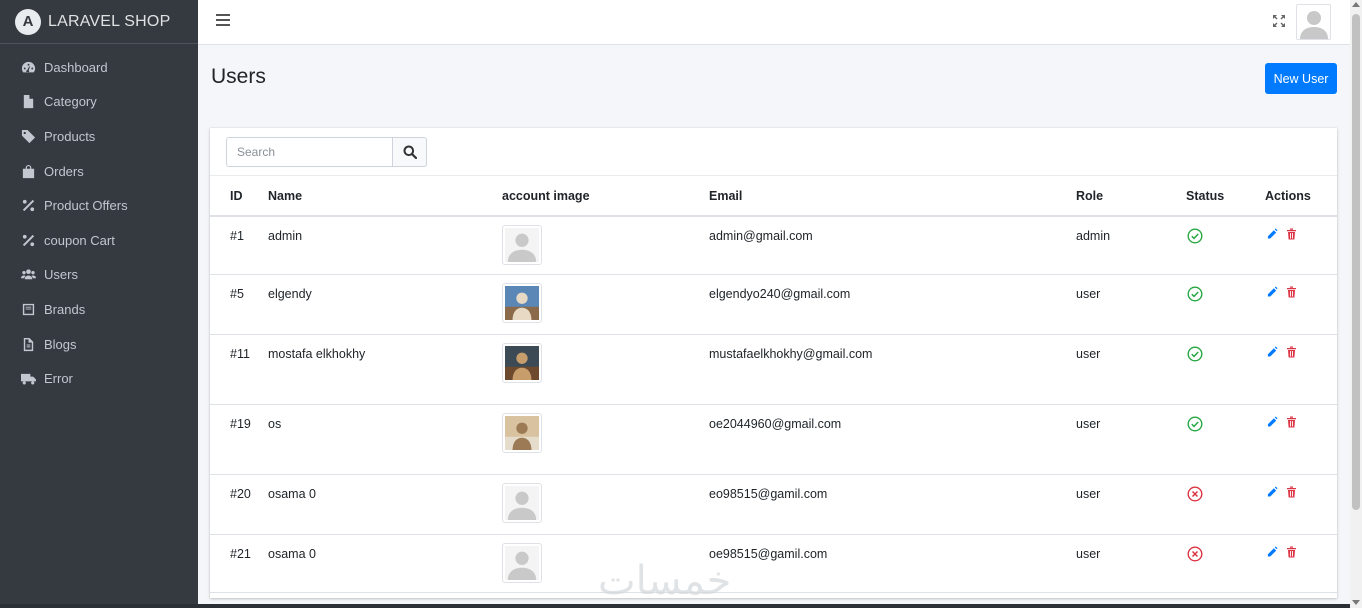 The image size is (1362, 608). I want to click on column-header-role: Role, so click(1131, 196).